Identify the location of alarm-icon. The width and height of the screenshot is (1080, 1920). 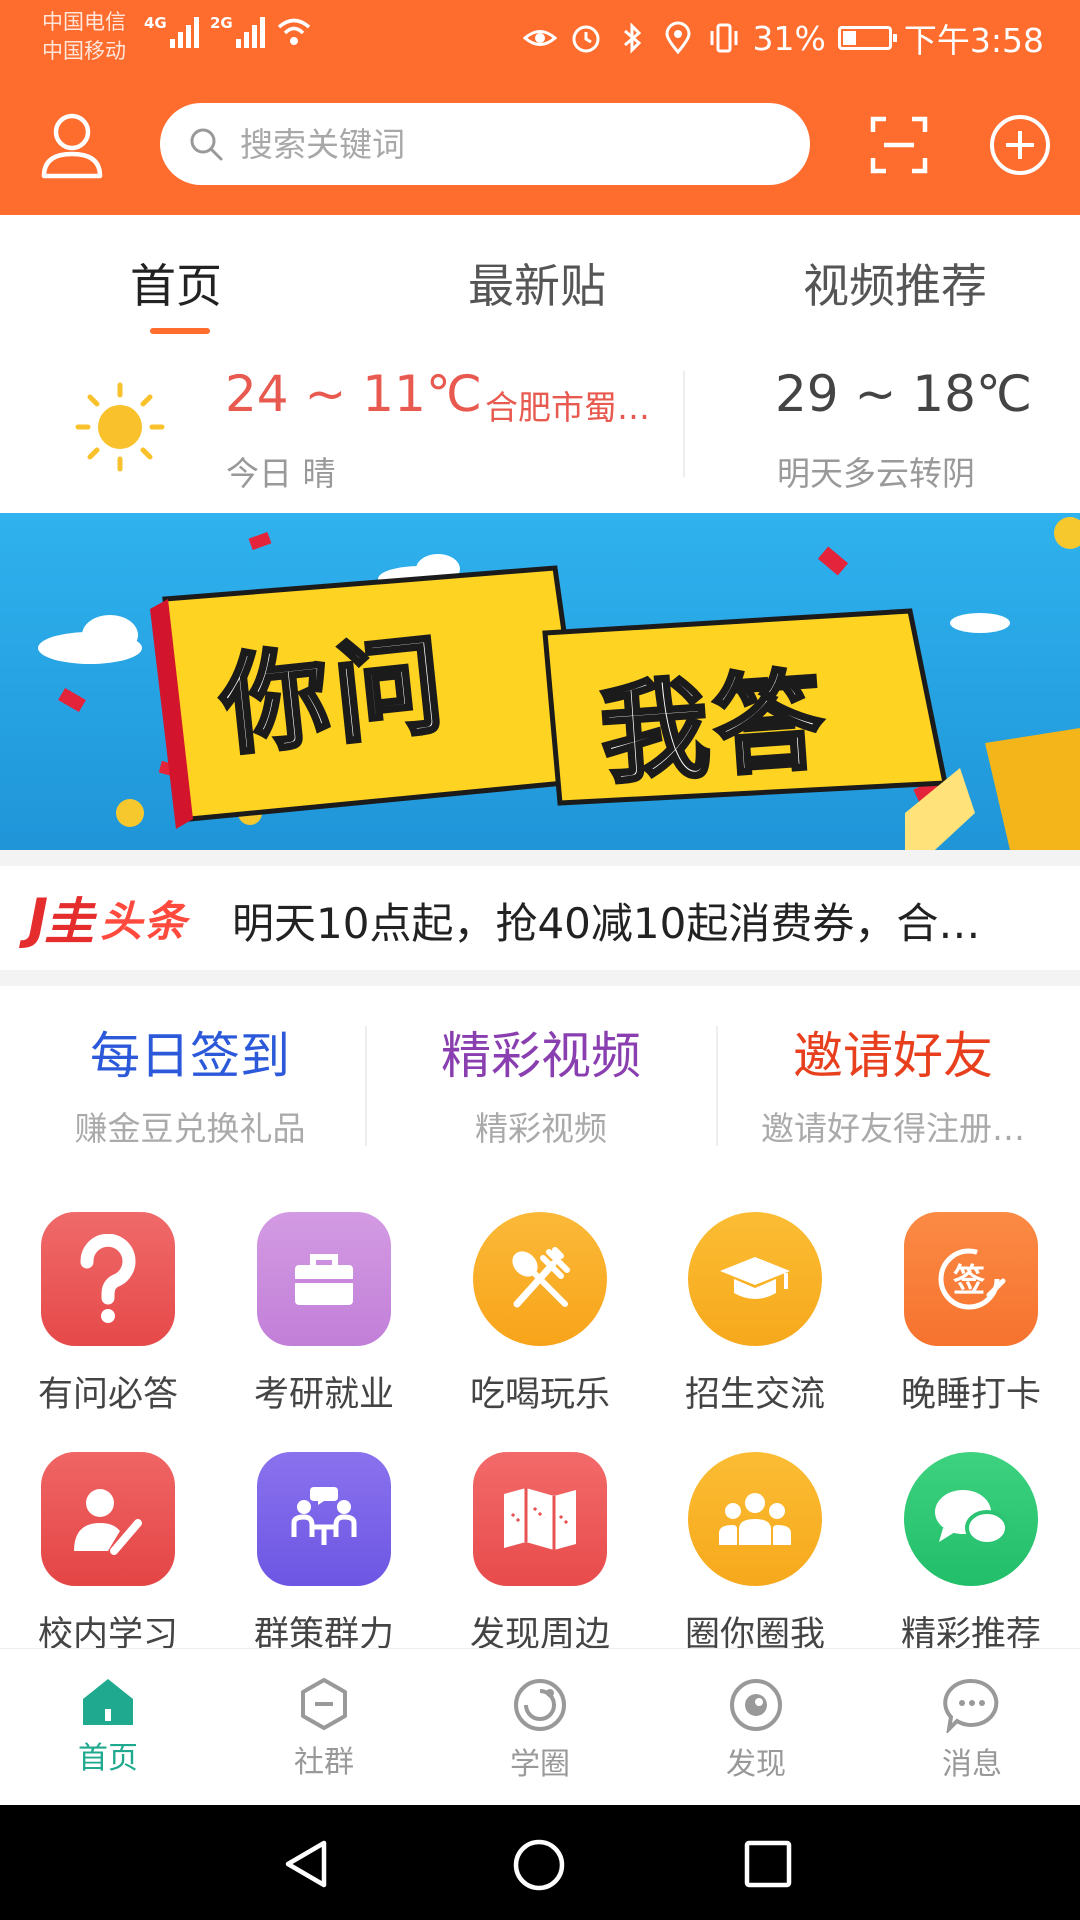
(586, 39).